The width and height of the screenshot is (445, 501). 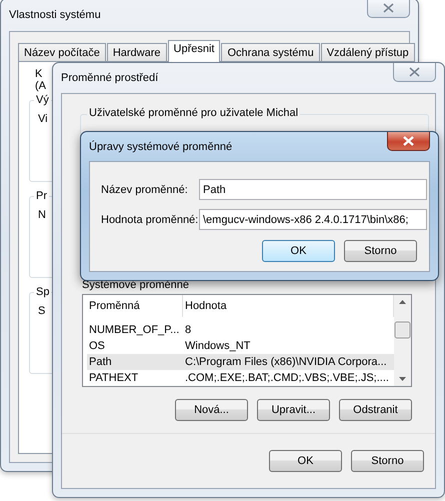 What do you see at coordinates (144, 190) in the screenshot?
I see `field-label: Název proměnné:` at bounding box center [144, 190].